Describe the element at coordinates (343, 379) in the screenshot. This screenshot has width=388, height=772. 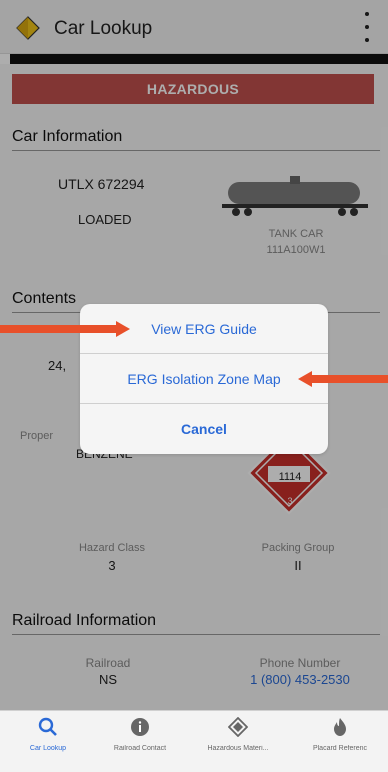
I see `annotation-arrow-left-icon` at that location.